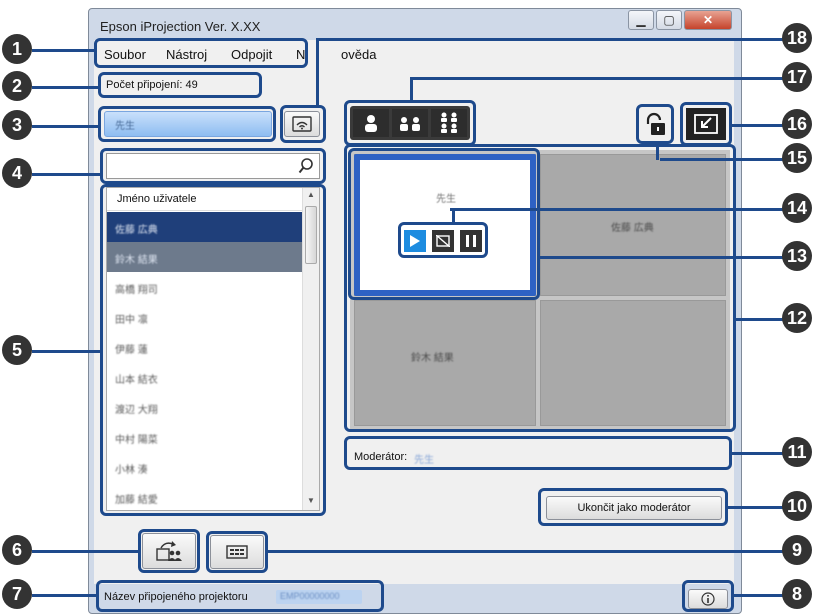  What do you see at coordinates (17, 594) in the screenshot?
I see `callout-7: 7` at bounding box center [17, 594].